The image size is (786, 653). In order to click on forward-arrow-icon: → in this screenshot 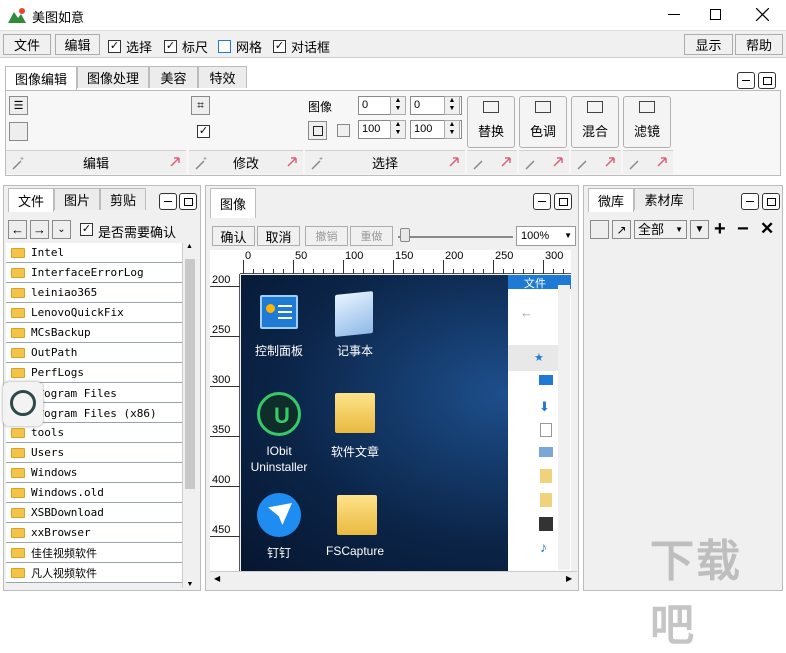, I will do `click(39, 229)`.